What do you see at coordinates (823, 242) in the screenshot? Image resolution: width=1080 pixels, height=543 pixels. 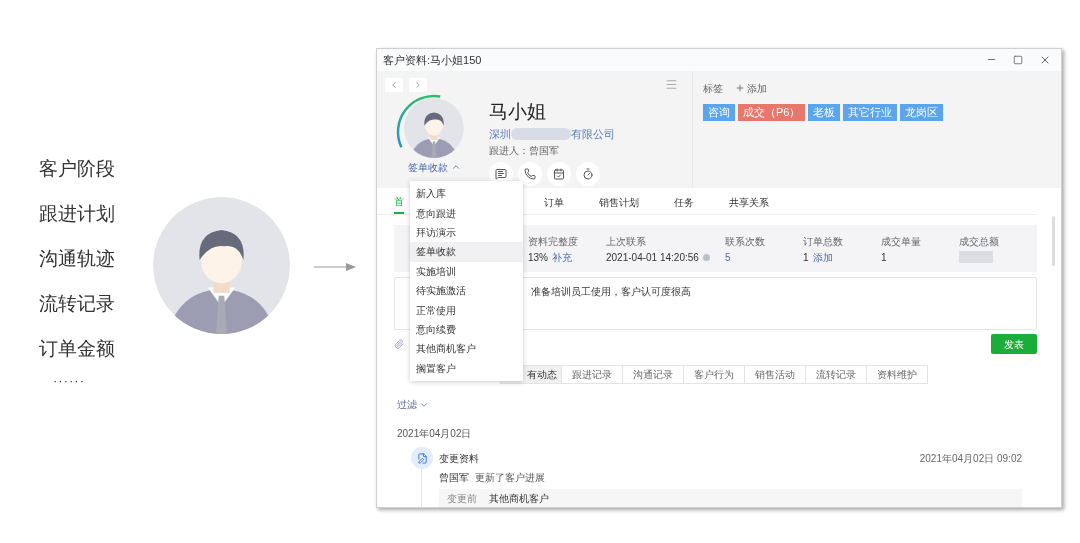 I see `stat-label: 订单总数` at bounding box center [823, 242].